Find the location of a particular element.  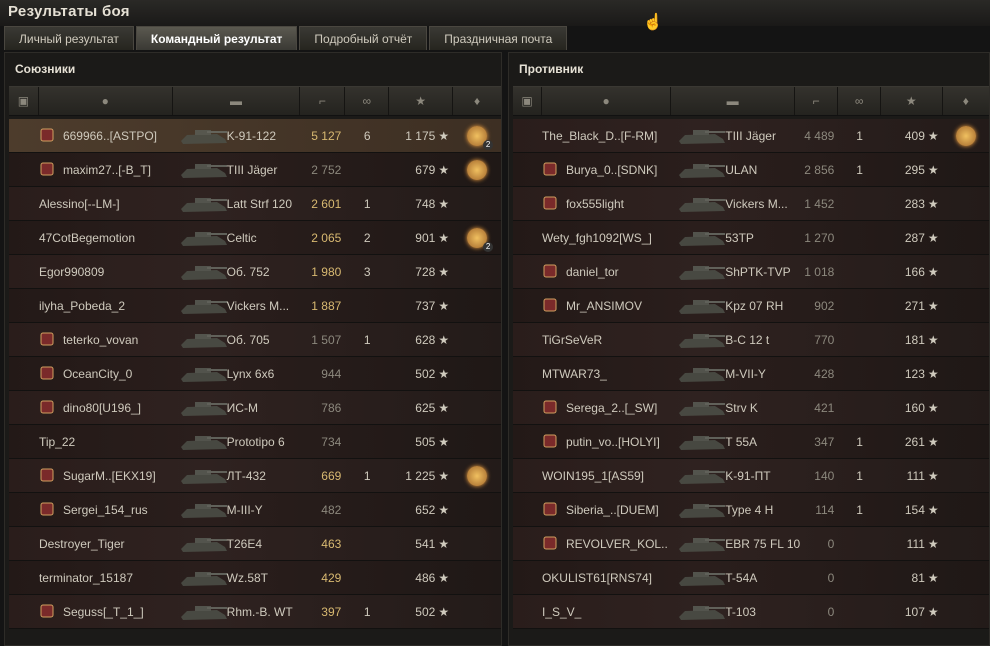

player-row: Alessino[--LM-] Latt Strf 120 2 601 1 748 ★ is located at coordinates (255, 204).